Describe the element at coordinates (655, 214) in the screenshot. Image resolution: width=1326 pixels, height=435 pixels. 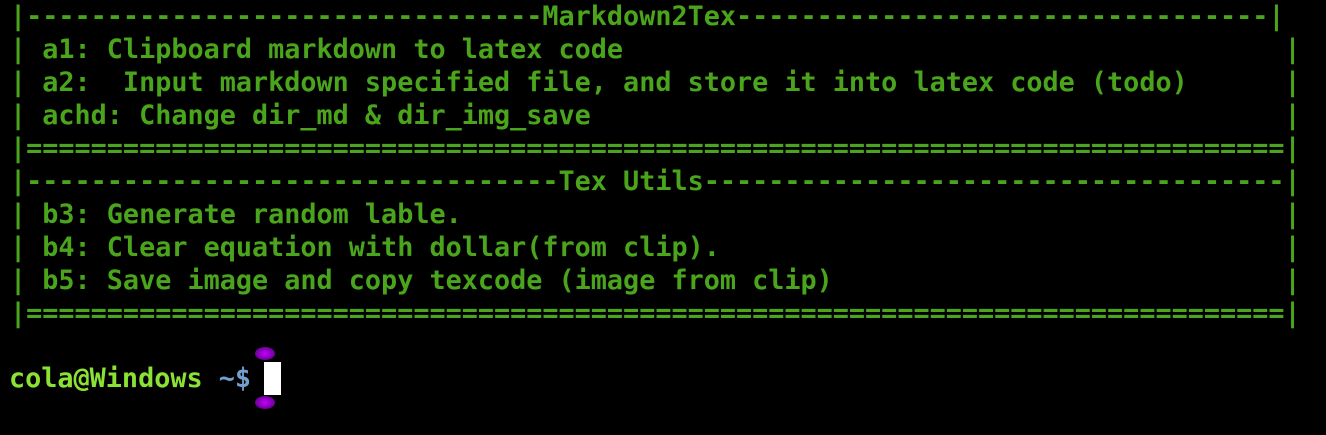
I see `menu-item-b3: | b3: Generate random lable. |` at that location.